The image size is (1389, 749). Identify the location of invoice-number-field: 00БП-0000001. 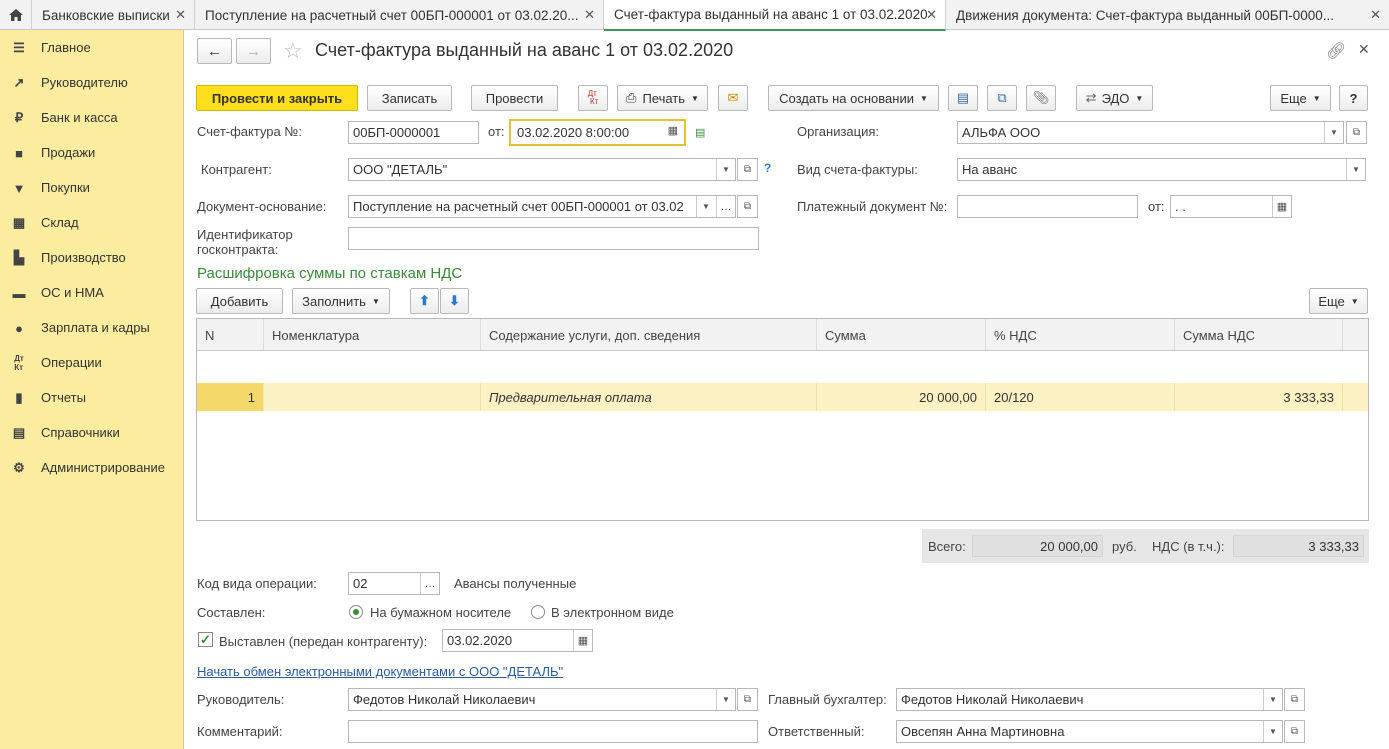
(413, 132).